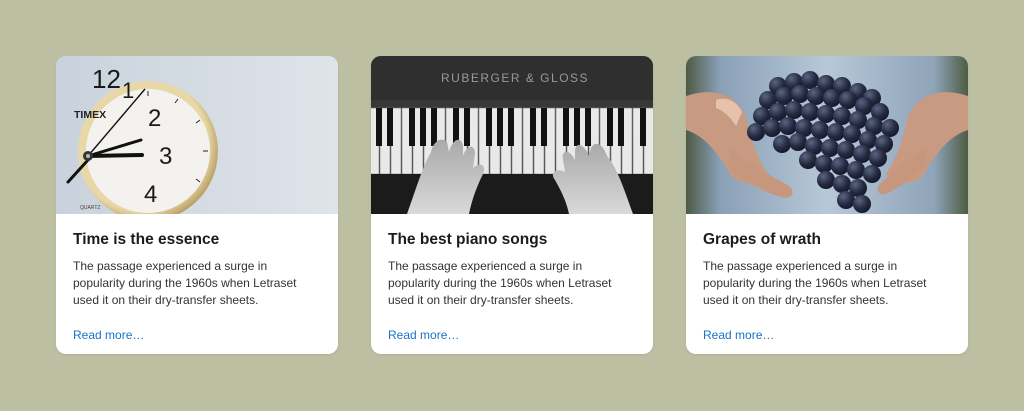 Image resolution: width=1024 pixels, height=411 pixels. What do you see at coordinates (827, 240) in the screenshot?
I see `card-title: Grapes of wrath` at bounding box center [827, 240].